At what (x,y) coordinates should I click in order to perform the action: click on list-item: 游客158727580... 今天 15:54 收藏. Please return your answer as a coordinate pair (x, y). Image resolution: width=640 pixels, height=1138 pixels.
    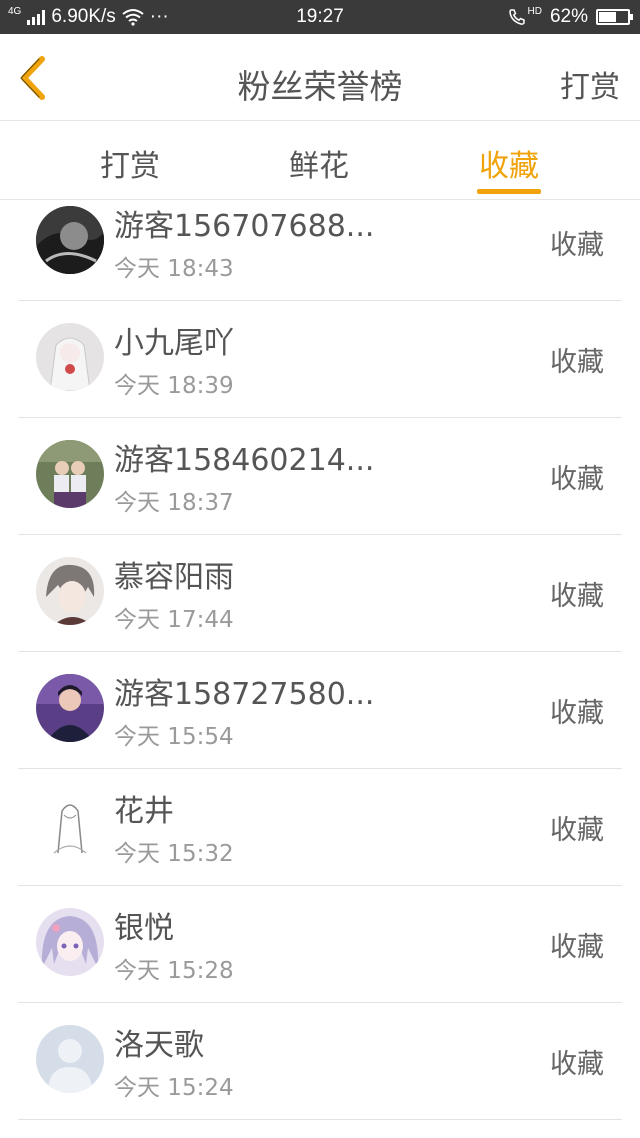
    Looking at the image, I should click on (320, 710).